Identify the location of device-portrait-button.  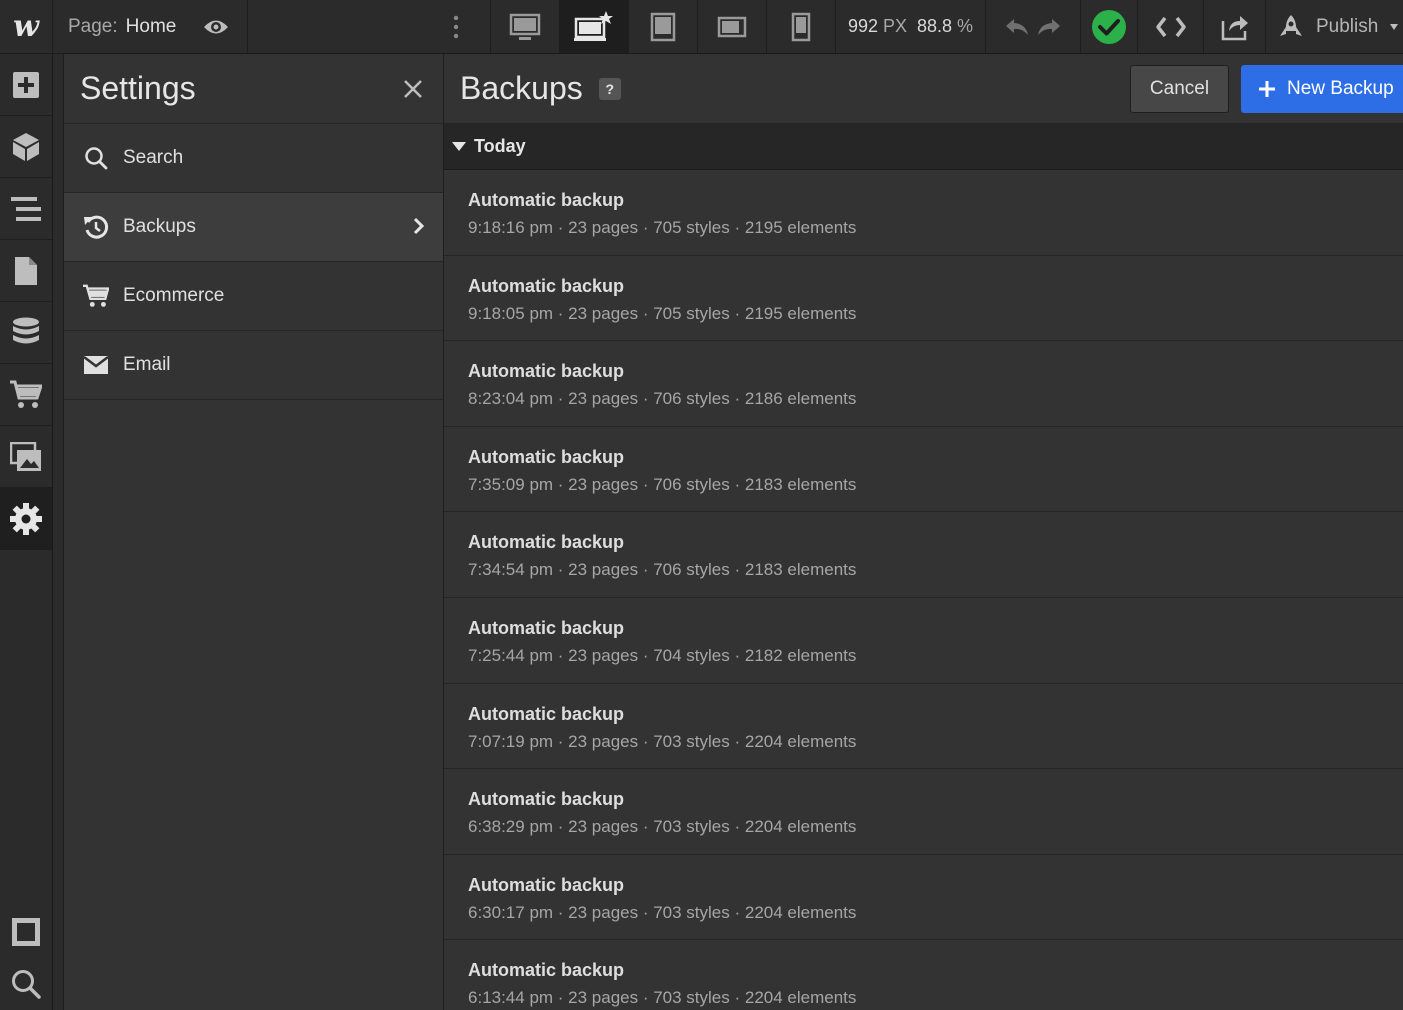
(801, 26).